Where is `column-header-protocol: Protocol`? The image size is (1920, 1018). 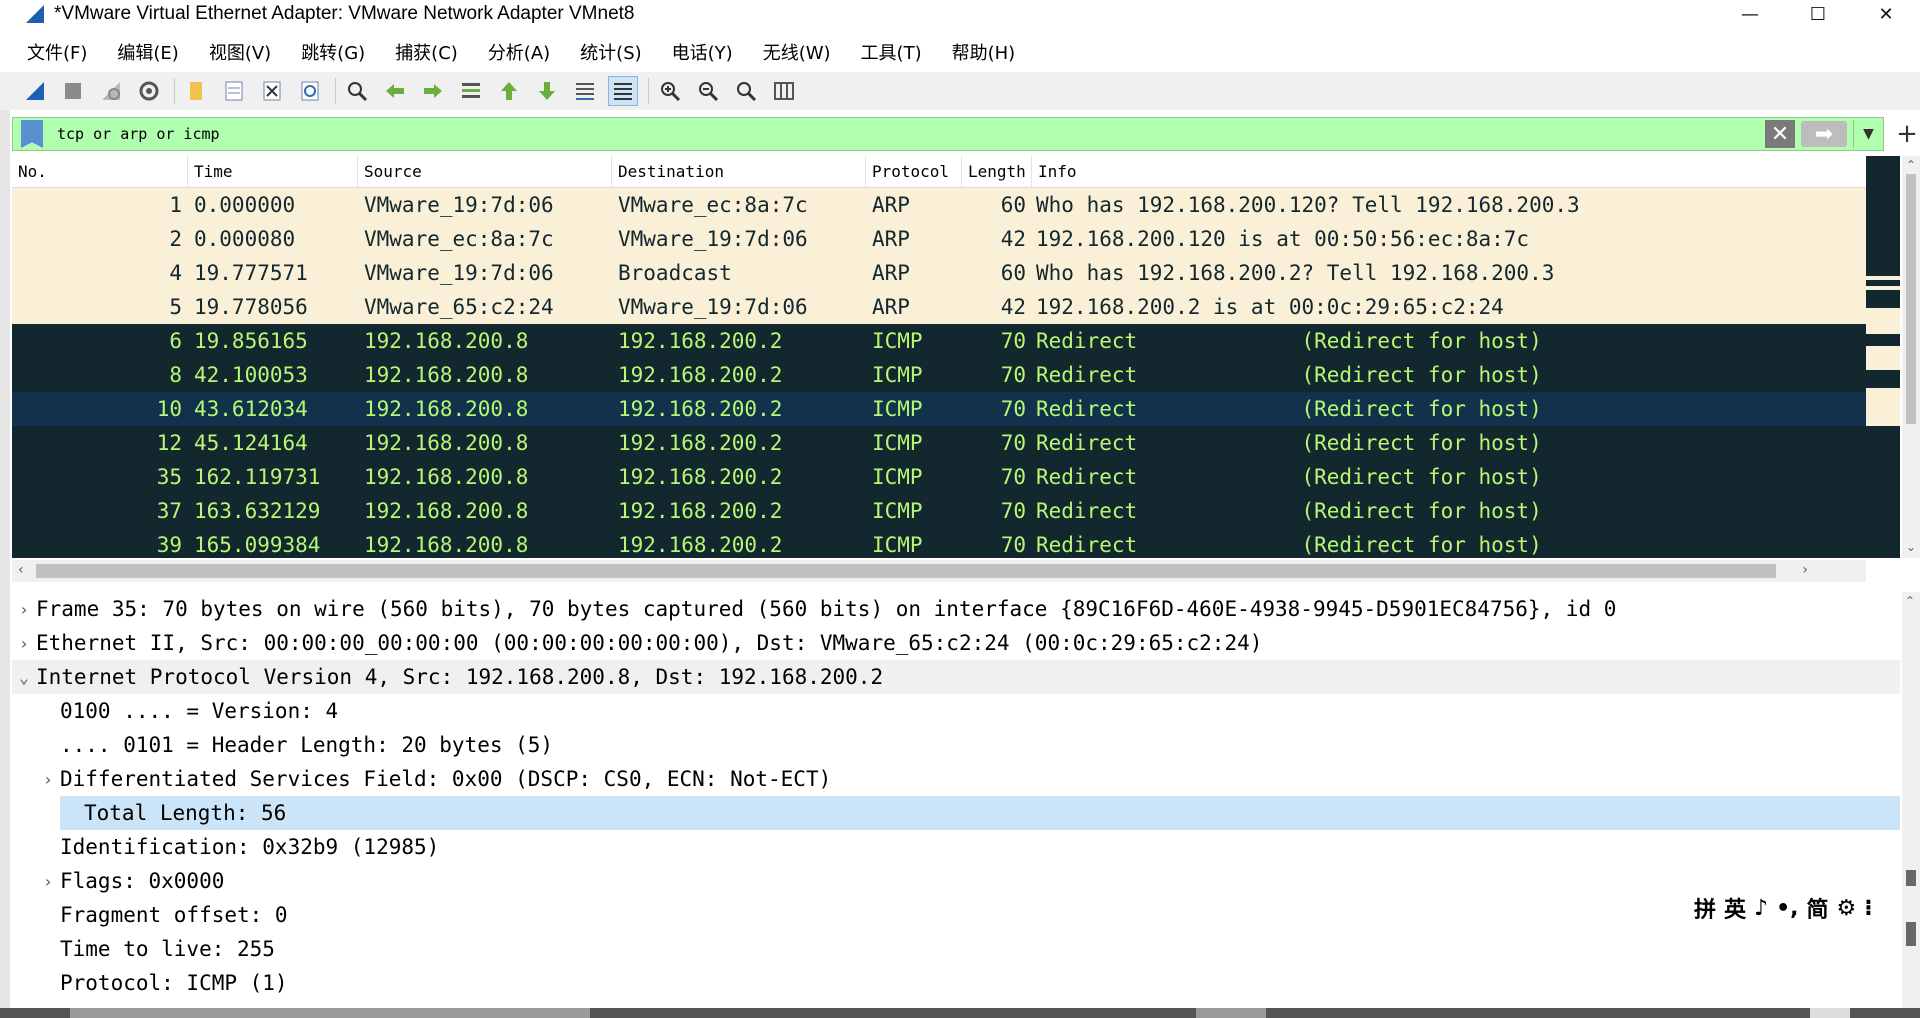 column-header-protocol: Protocol is located at coordinates (914, 172).